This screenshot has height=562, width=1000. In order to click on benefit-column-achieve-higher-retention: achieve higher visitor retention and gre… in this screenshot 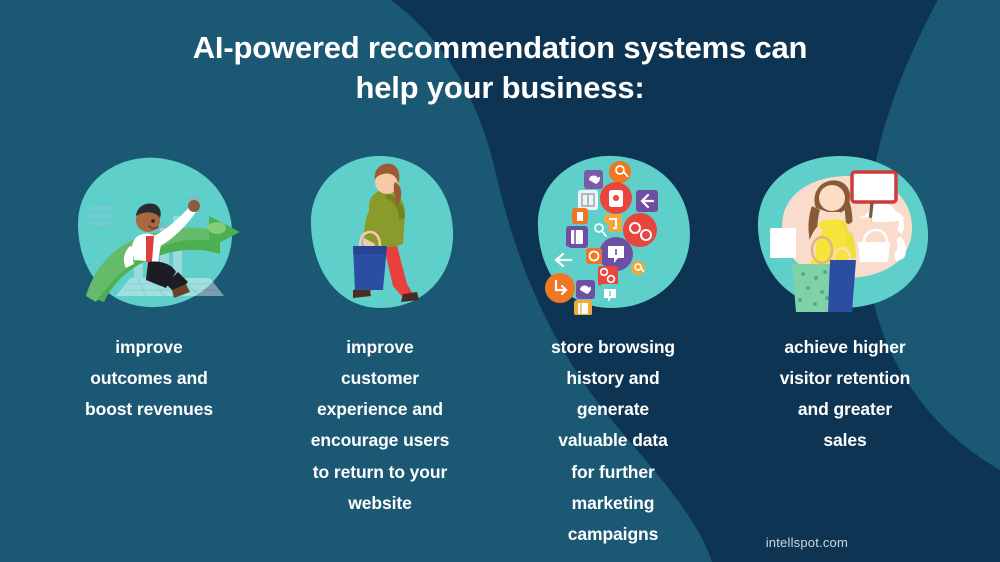, I will do `click(845, 303)`.